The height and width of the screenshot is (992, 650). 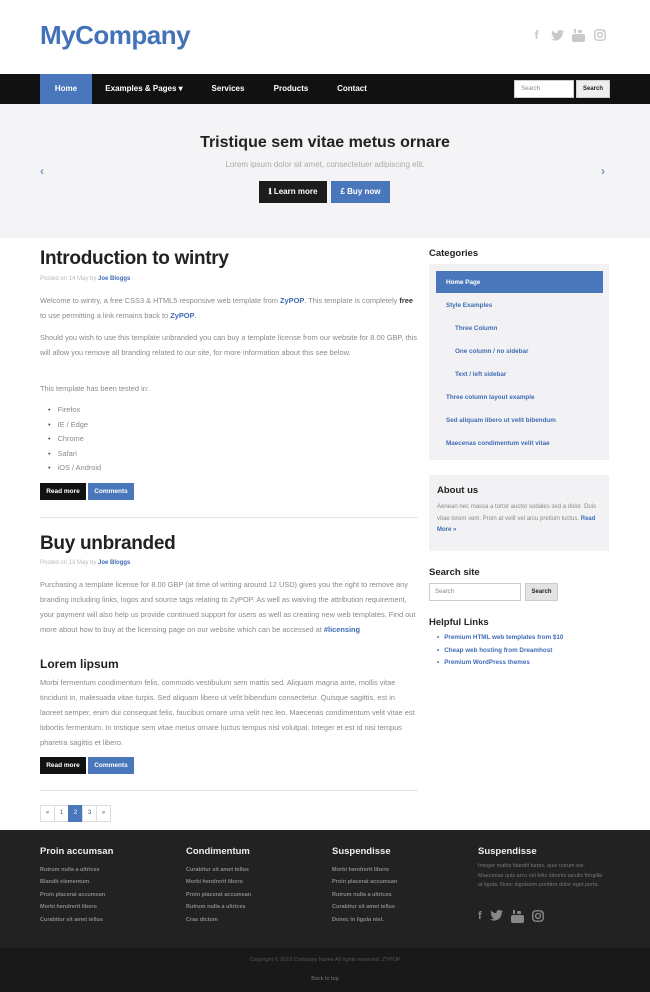 What do you see at coordinates (293, 192) in the screenshot?
I see `learn-more-button: ℹ Learn more` at bounding box center [293, 192].